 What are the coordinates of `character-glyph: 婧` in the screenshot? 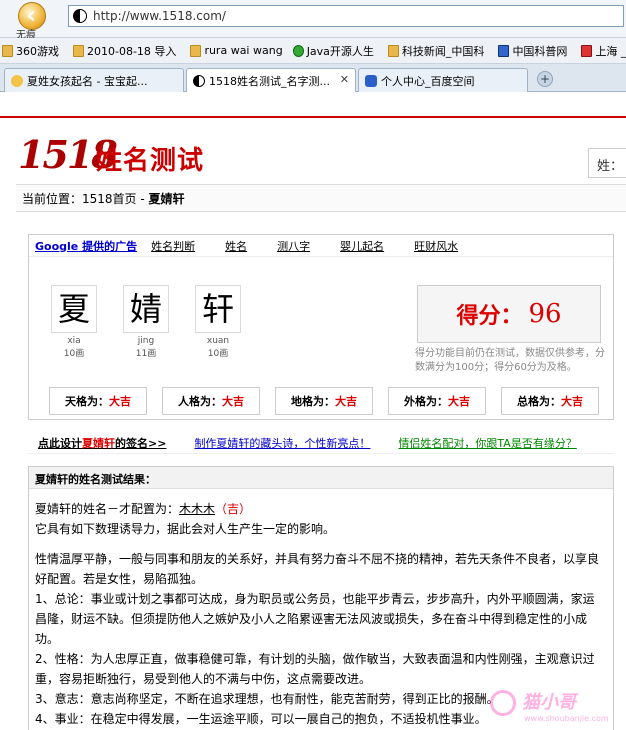 It's located at (146, 309).